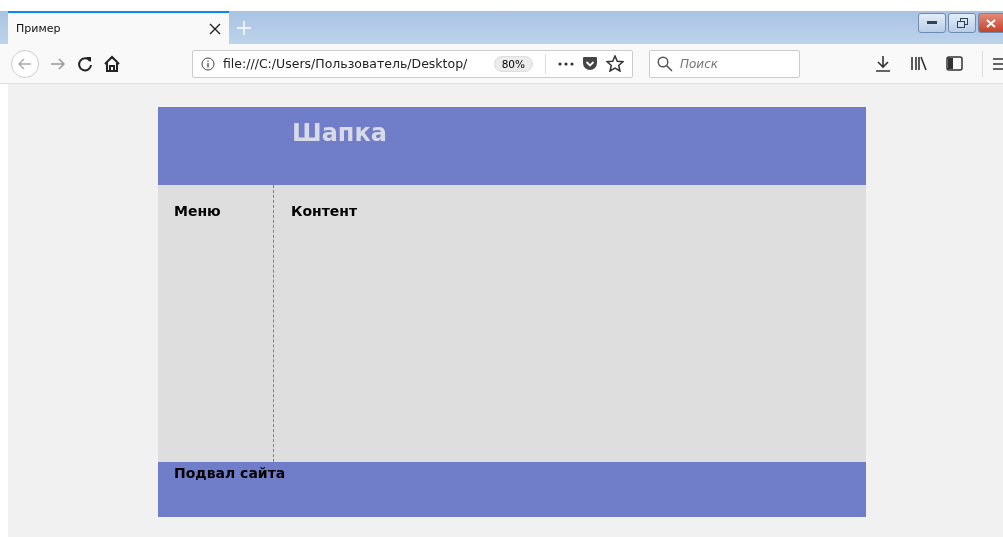 This screenshot has height=537, width=1003. Describe the element at coordinates (998, 63) in the screenshot. I see `menu-icon` at that location.